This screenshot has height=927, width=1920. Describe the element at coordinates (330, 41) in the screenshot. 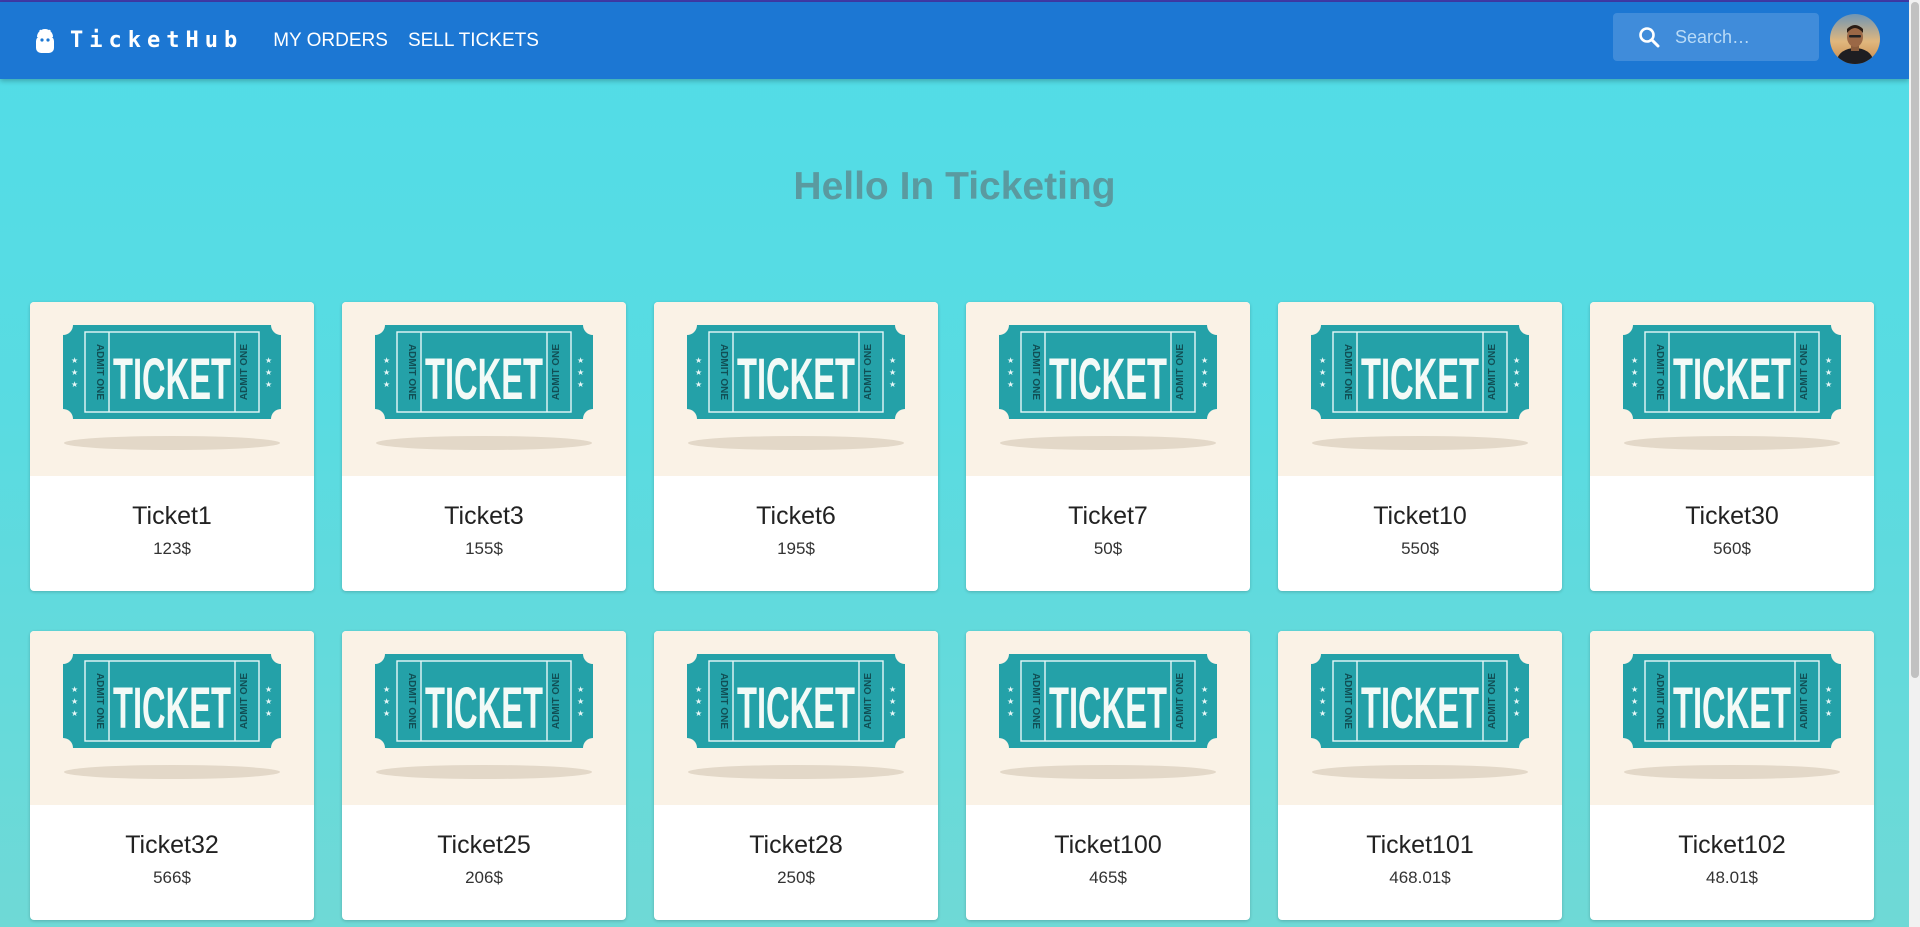

I see `nav-my-orders: MY ORDERS` at that location.